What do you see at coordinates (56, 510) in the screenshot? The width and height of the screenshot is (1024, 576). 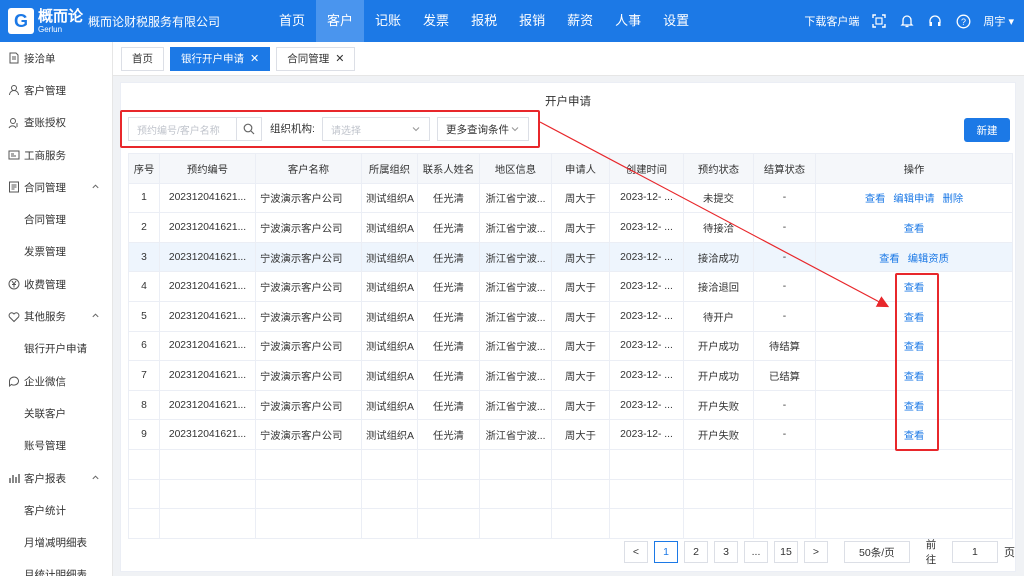 I see `sidebar-item: 客户统计` at bounding box center [56, 510].